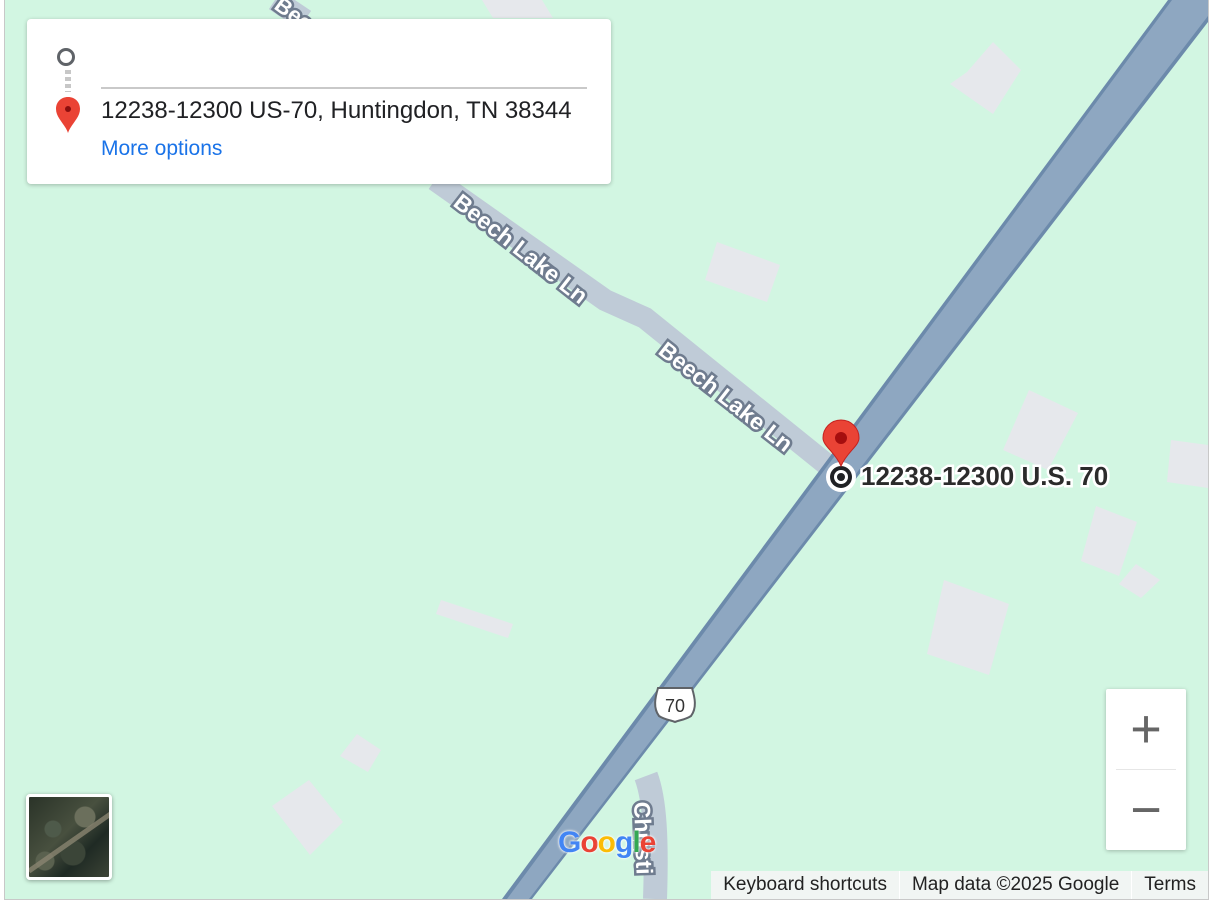  Describe the element at coordinates (344, 88) in the screenshot. I see `origin-input` at that location.